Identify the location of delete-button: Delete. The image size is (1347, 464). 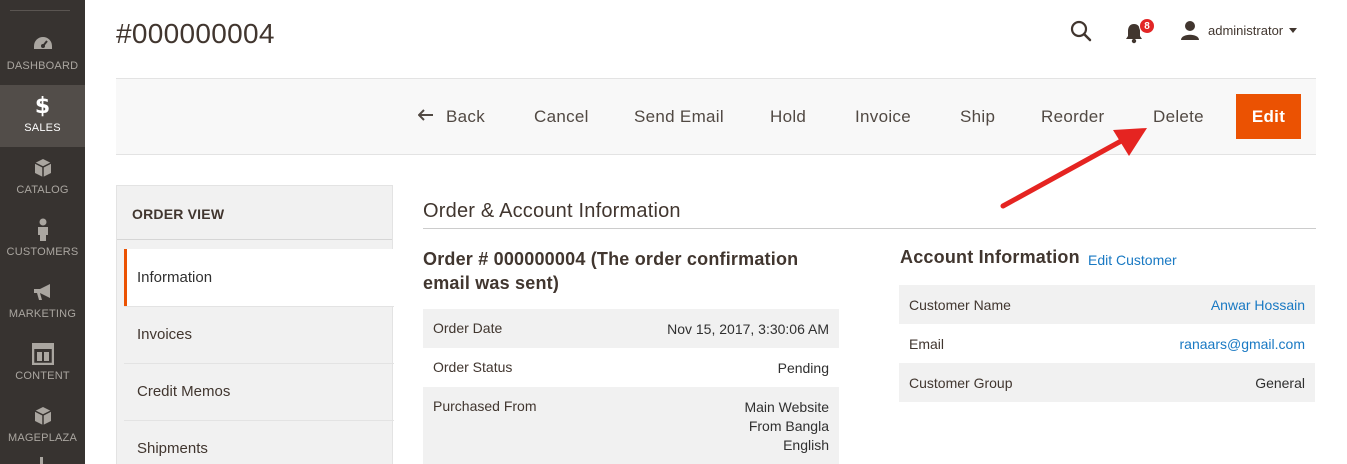
(1178, 117).